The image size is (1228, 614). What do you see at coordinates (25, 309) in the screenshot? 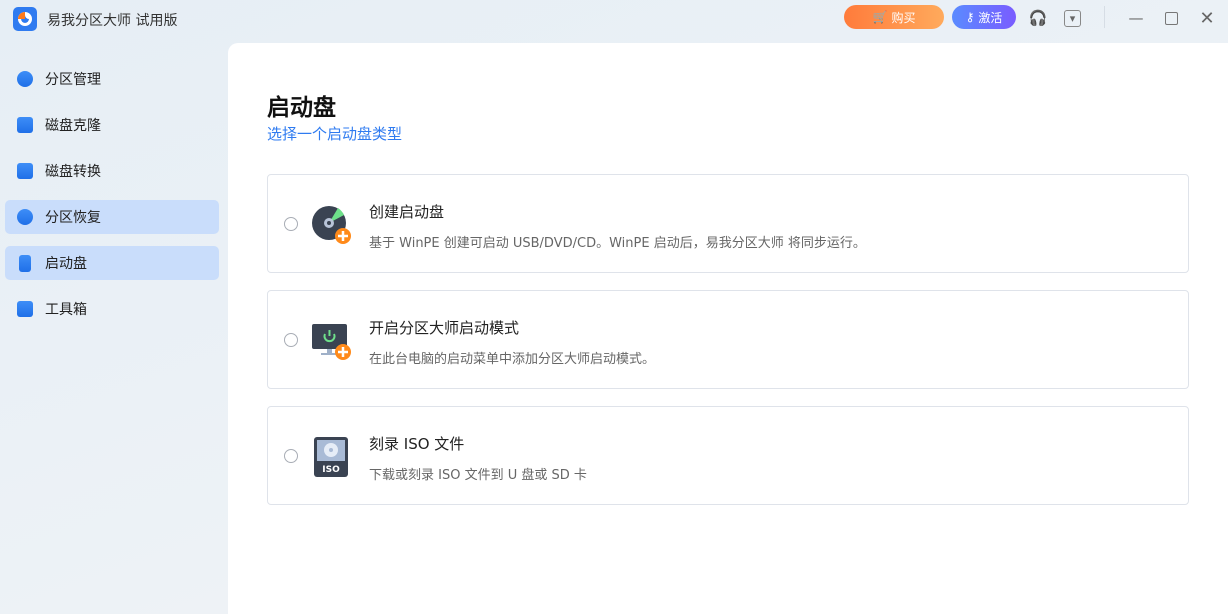
I see `toolbox-icon` at bounding box center [25, 309].